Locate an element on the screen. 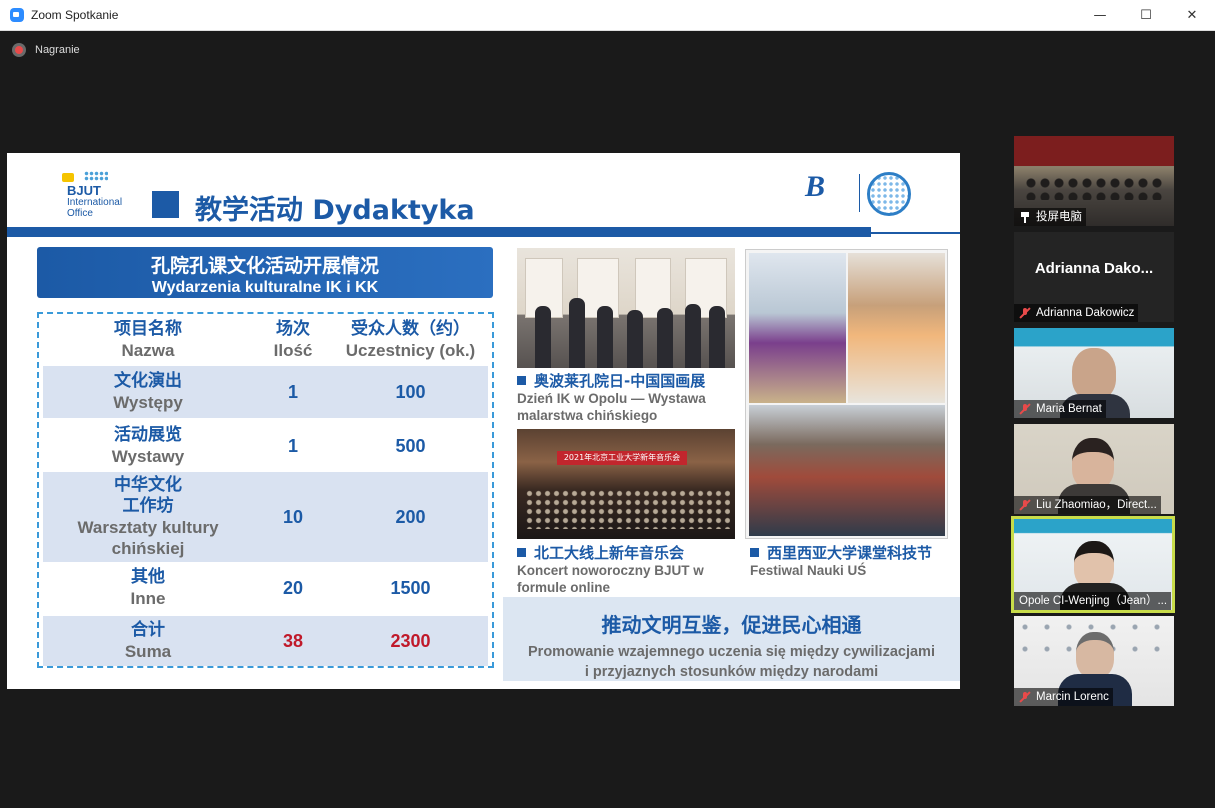 The image size is (1215, 808). recording-label: Nagranie is located at coordinates (57, 50).